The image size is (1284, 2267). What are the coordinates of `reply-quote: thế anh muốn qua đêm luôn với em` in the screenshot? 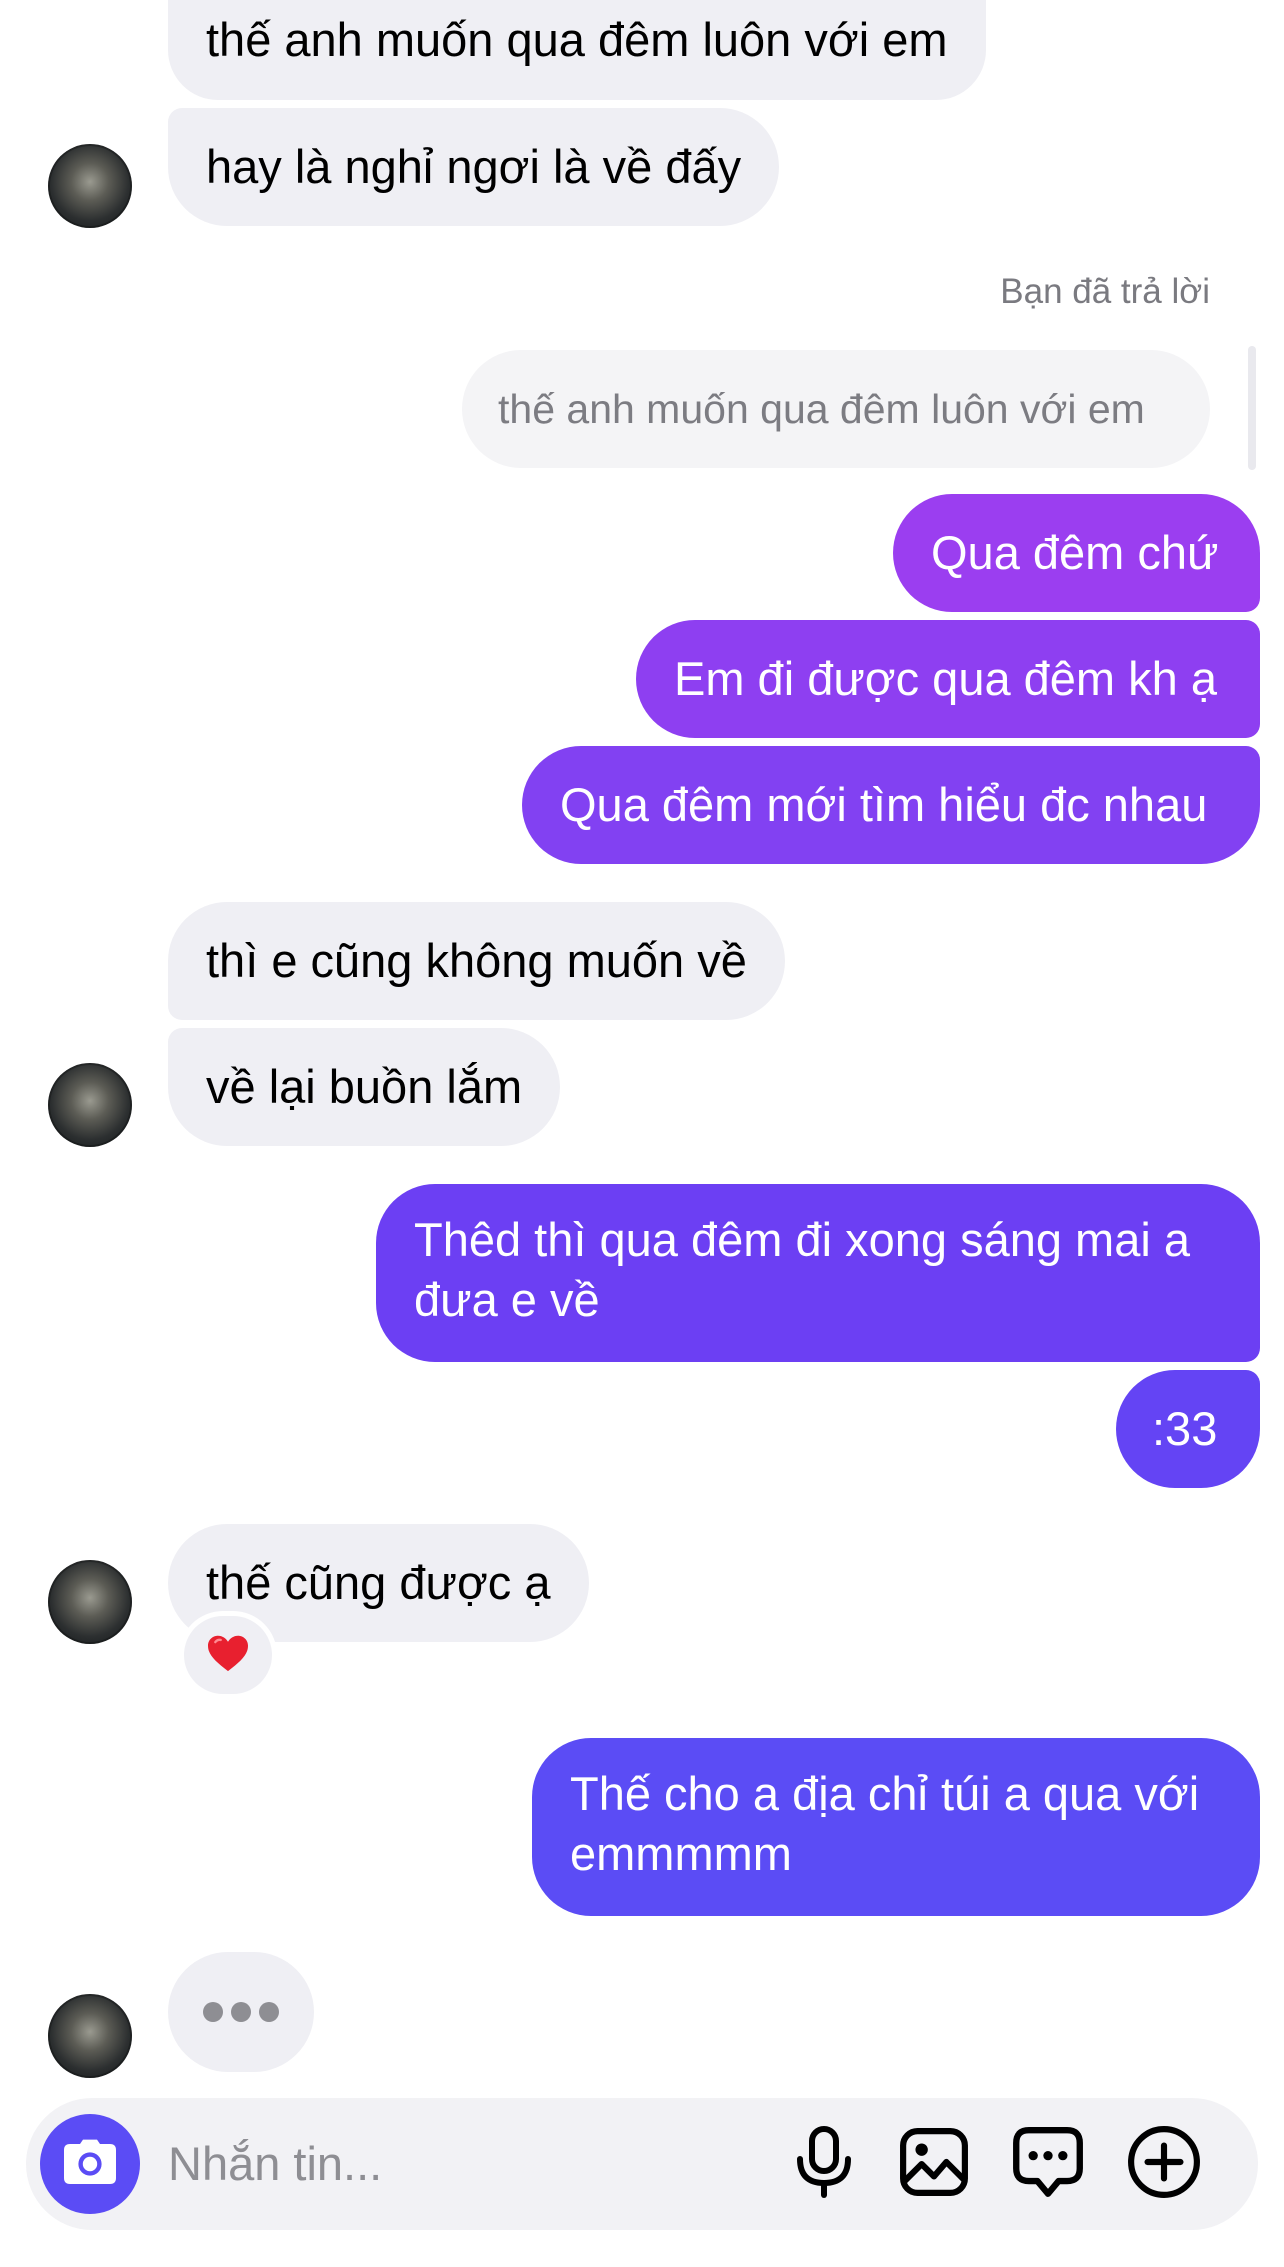 It's located at (836, 409).